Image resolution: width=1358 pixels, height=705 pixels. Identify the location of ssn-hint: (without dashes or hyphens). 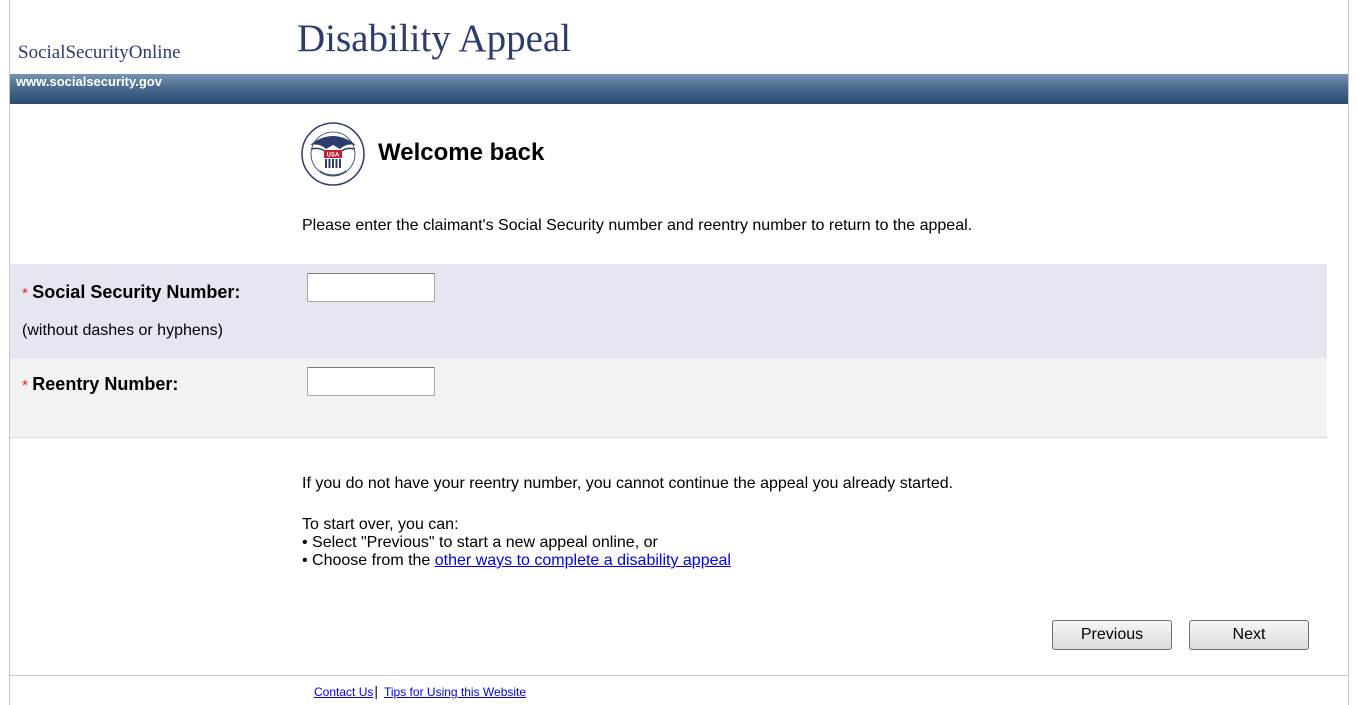
(122, 330).